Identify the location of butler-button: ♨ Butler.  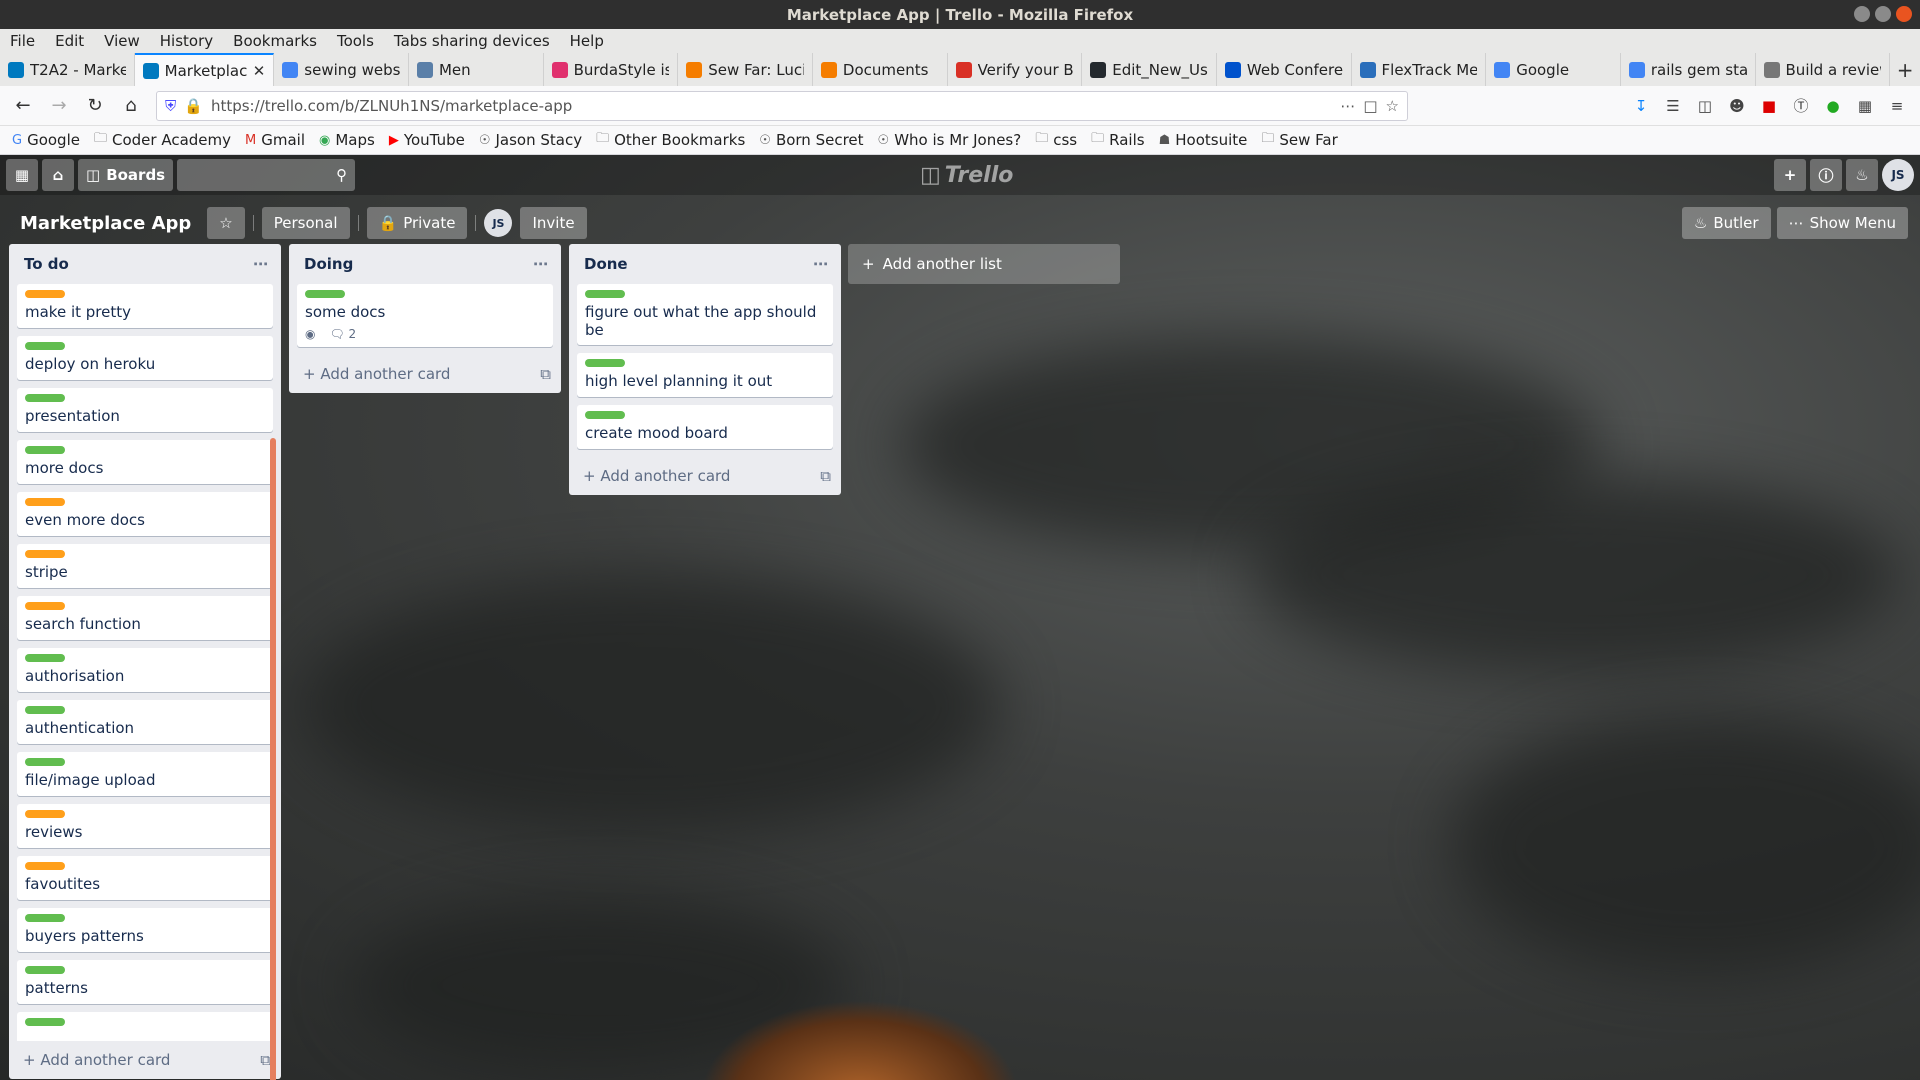
(1726, 223).